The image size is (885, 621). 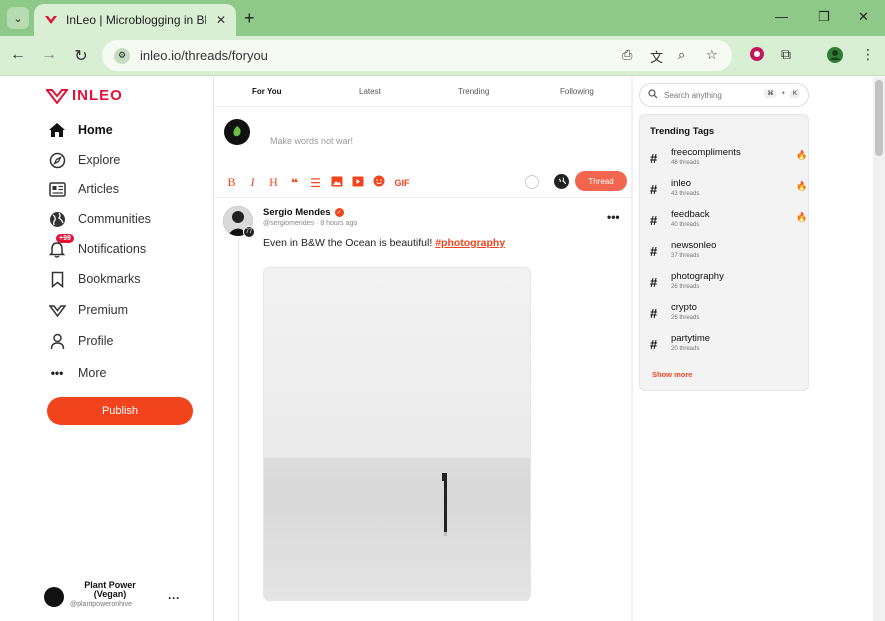 What do you see at coordinates (99, 219) in the screenshot?
I see `nav-communities: Communities` at bounding box center [99, 219].